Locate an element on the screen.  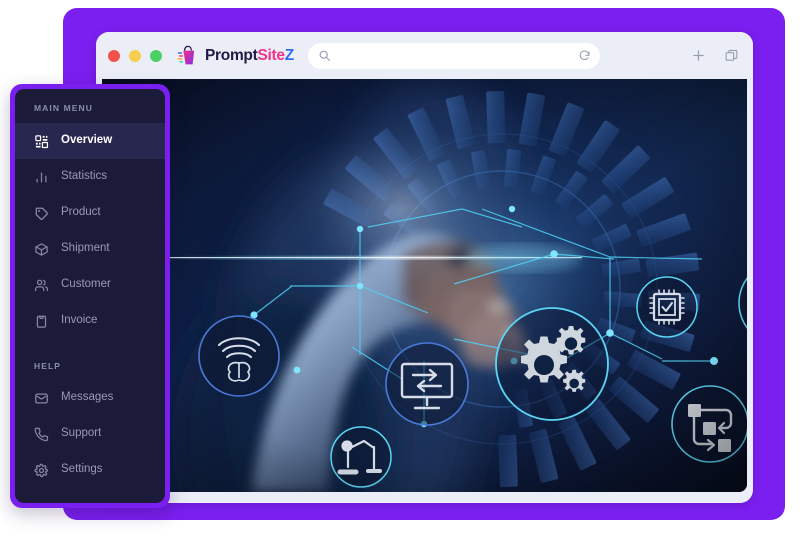
sidebar-item-label: Statistics is located at coordinates (84, 176).